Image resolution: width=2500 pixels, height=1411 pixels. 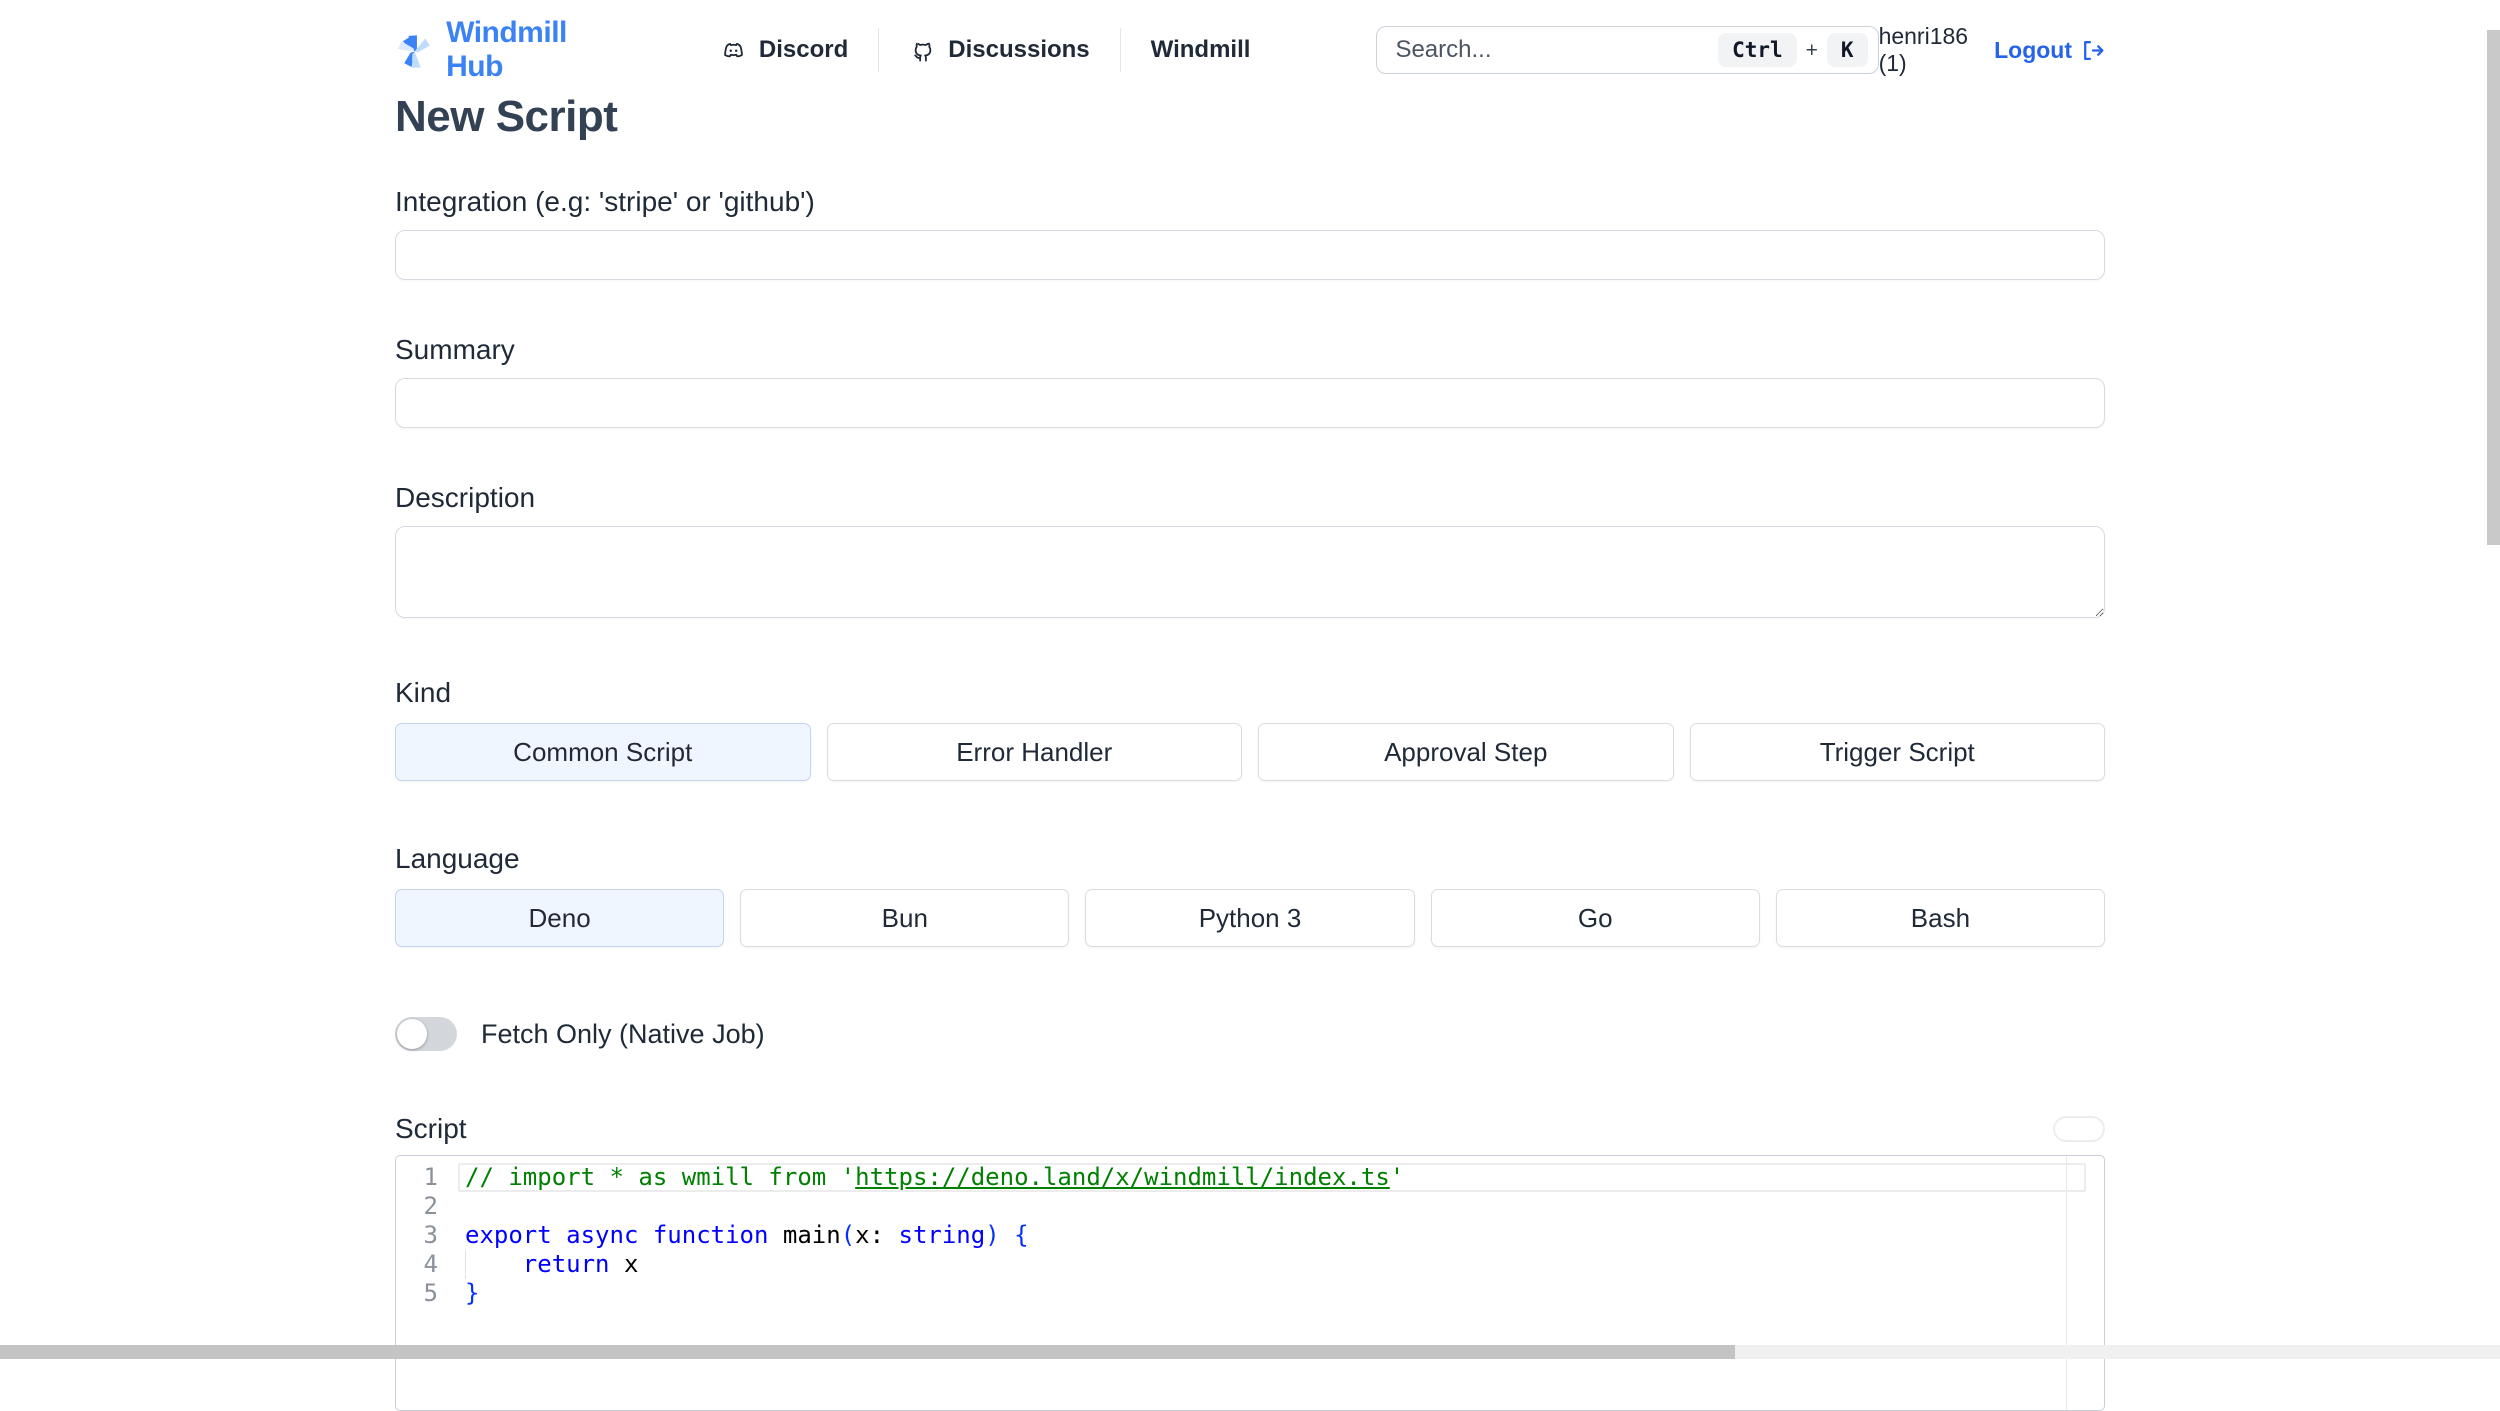 What do you see at coordinates (1250, 498) in the screenshot?
I see `description-label: Description` at bounding box center [1250, 498].